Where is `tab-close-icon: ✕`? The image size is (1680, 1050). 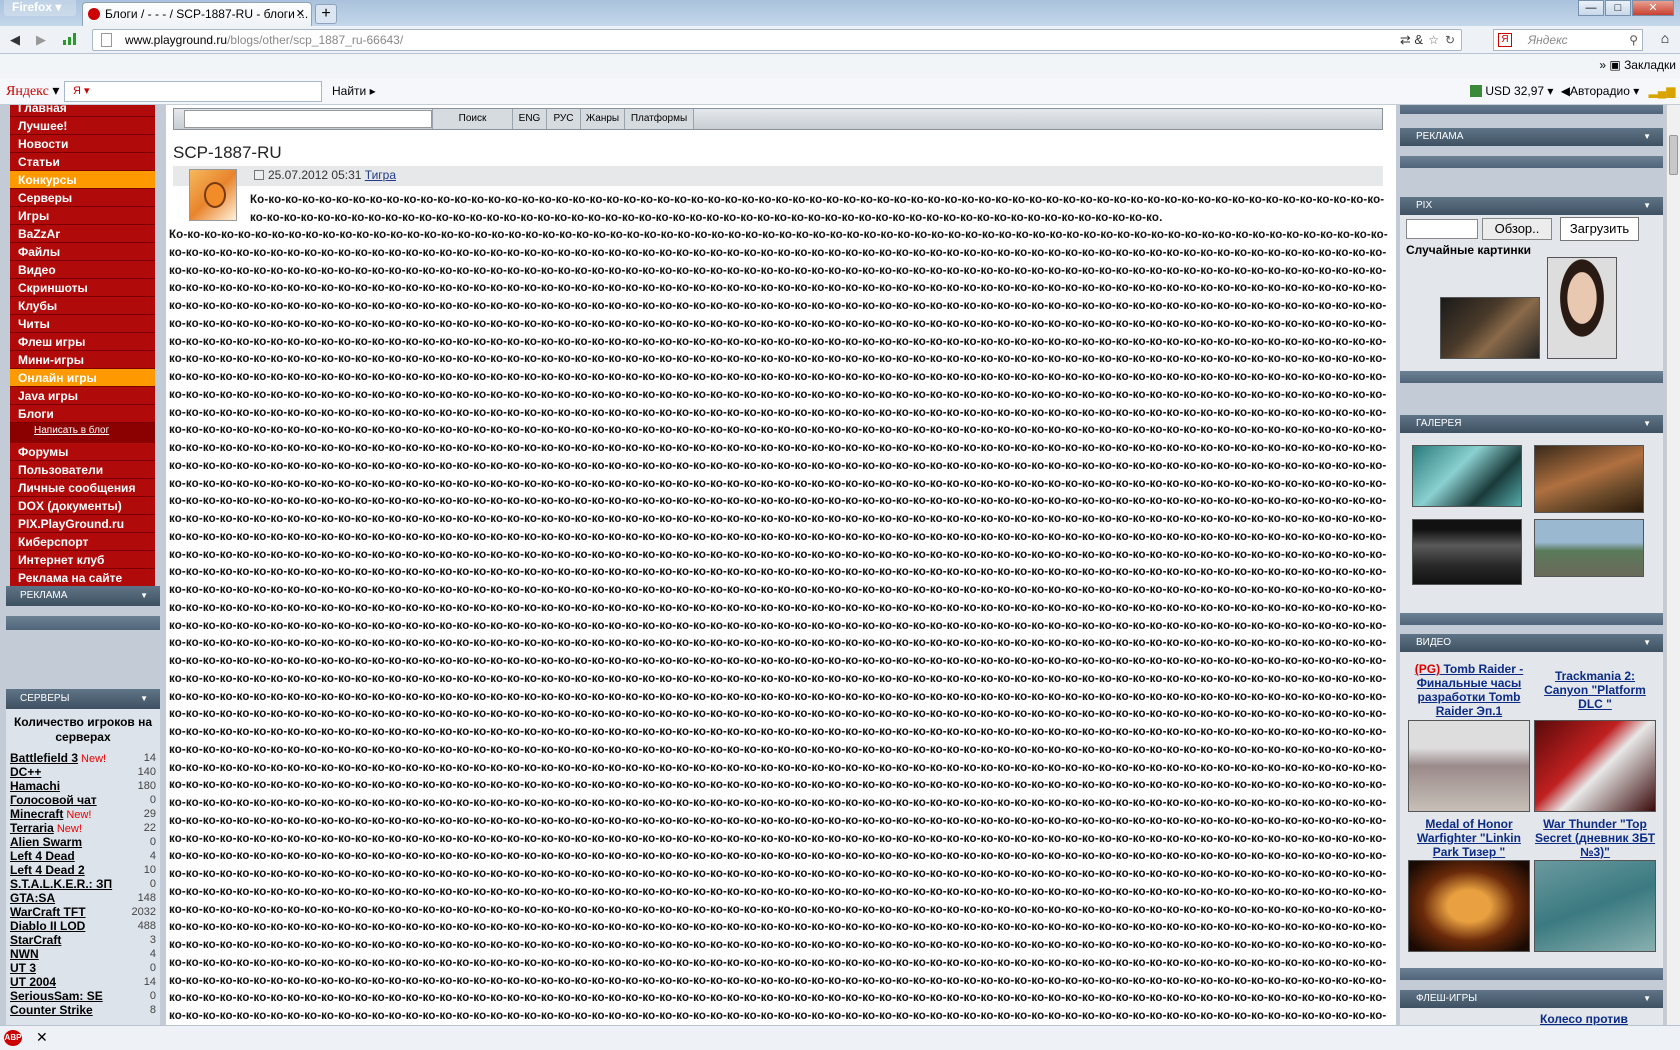 tab-close-icon: ✕ is located at coordinates (300, 14).